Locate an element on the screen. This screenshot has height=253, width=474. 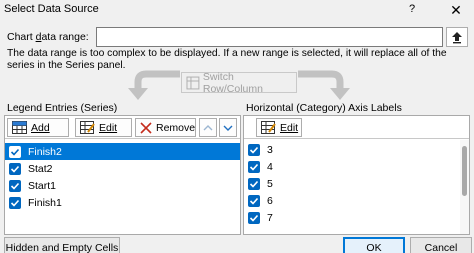
close-button: ✕ is located at coordinates (456, 10).